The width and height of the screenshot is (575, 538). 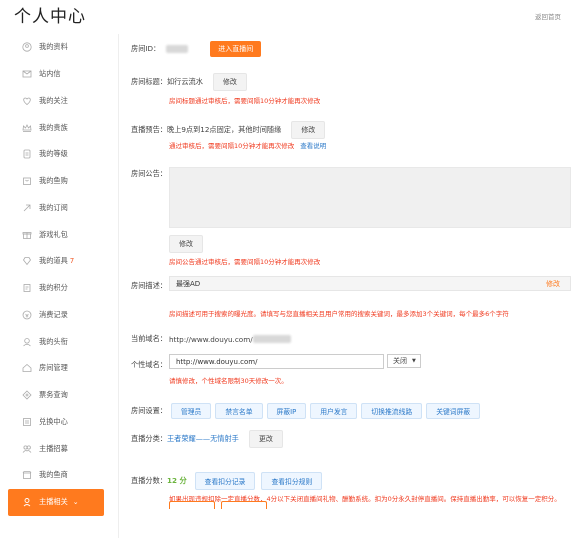 I want to click on room-title-row: 房间标题： 如行云流水 修改, so click(x=189, y=82).